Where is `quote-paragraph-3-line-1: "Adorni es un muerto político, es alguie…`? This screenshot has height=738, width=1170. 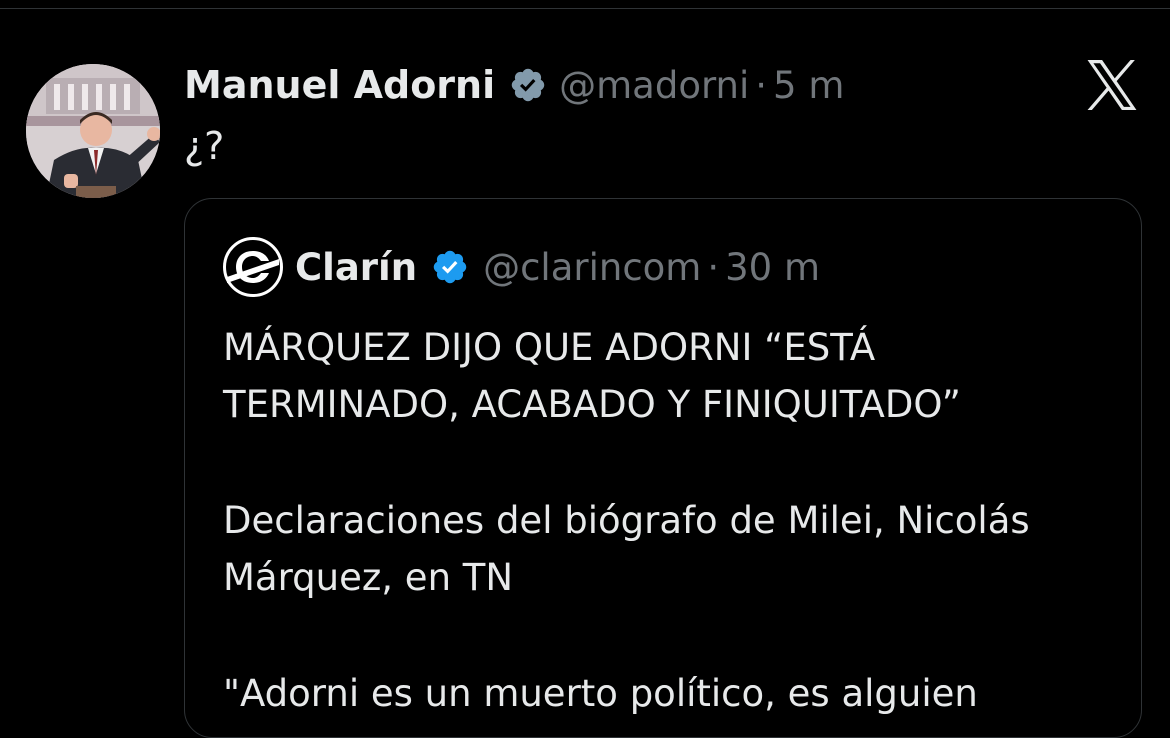
quote-paragraph-3-line-1: "Adorni es un muerto político, es alguie… is located at coordinates (600, 693).